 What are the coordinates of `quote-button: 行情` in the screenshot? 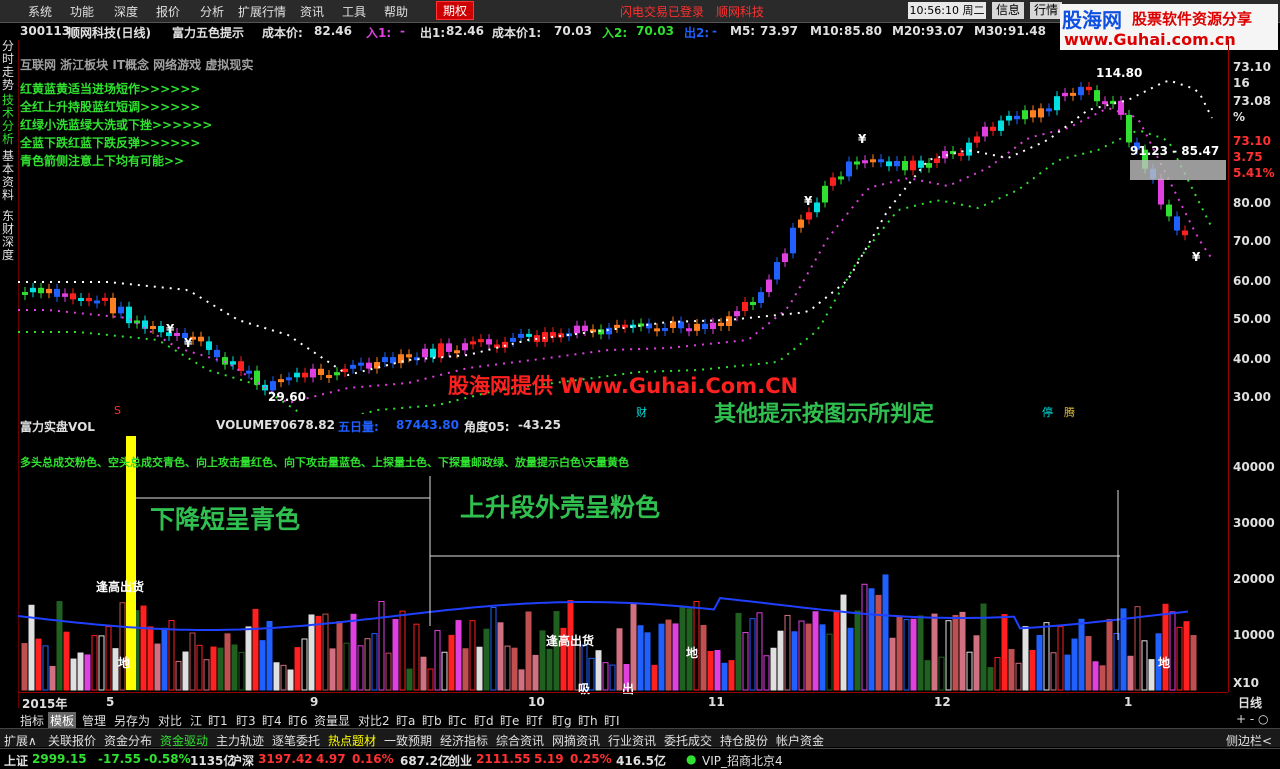 It's located at (1046, 10).